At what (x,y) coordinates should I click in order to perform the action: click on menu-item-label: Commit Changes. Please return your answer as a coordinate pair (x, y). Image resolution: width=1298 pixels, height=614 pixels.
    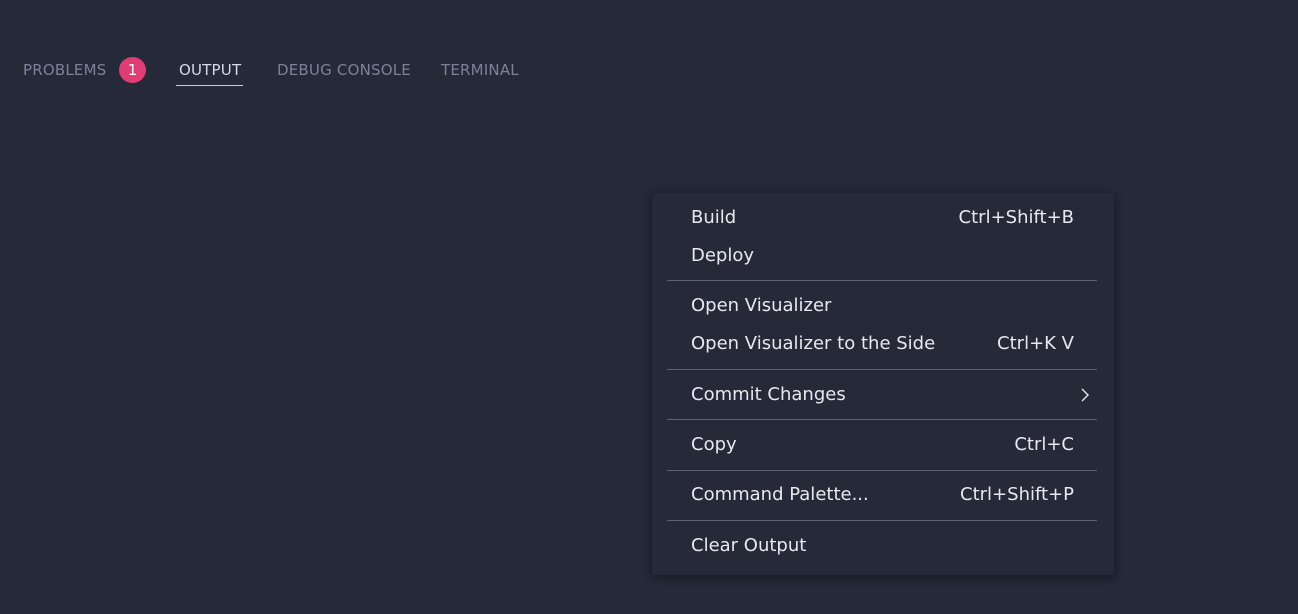
    Looking at the image, I should click on (768, 394).